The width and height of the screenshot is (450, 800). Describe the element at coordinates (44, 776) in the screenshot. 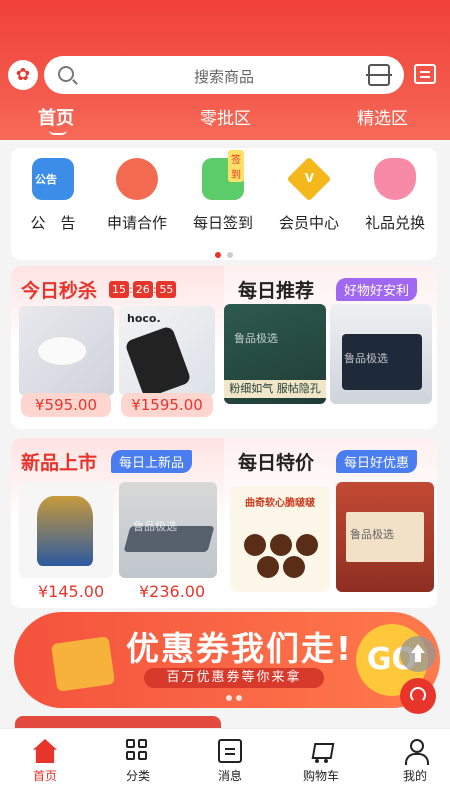

I see `tabbar-label: 首页` at that location.